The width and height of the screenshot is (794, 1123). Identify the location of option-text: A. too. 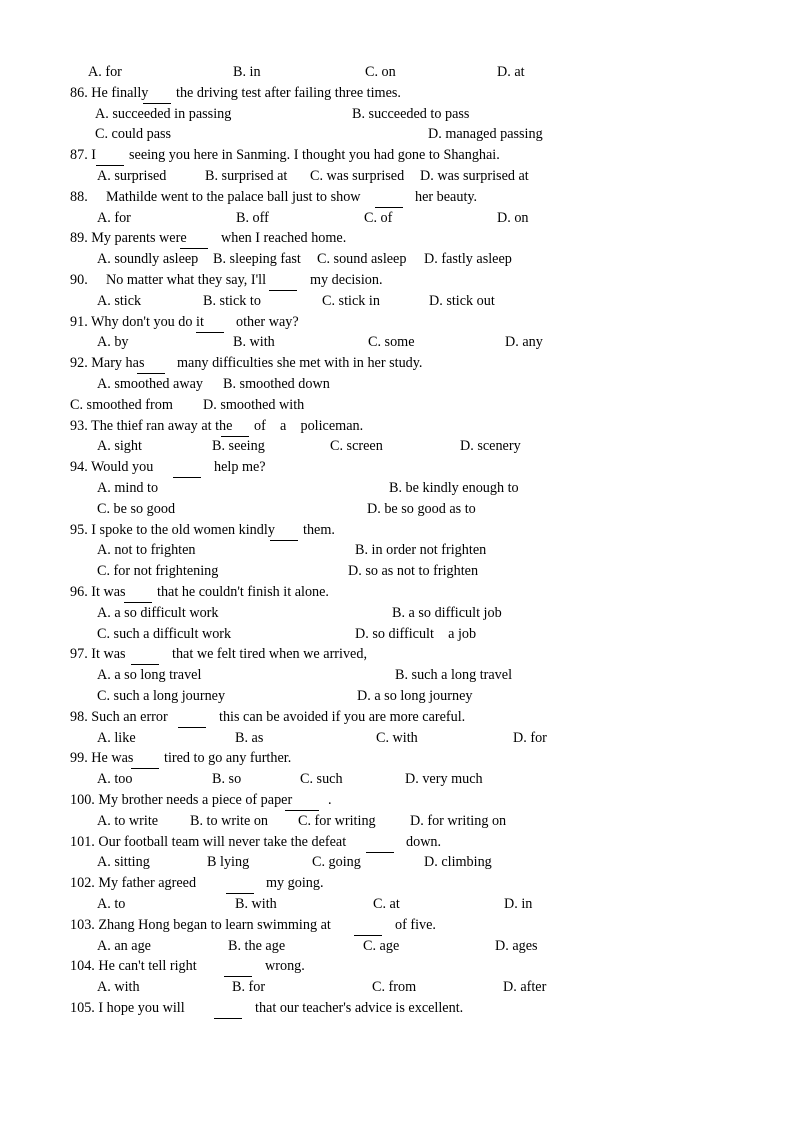
(114, 779).